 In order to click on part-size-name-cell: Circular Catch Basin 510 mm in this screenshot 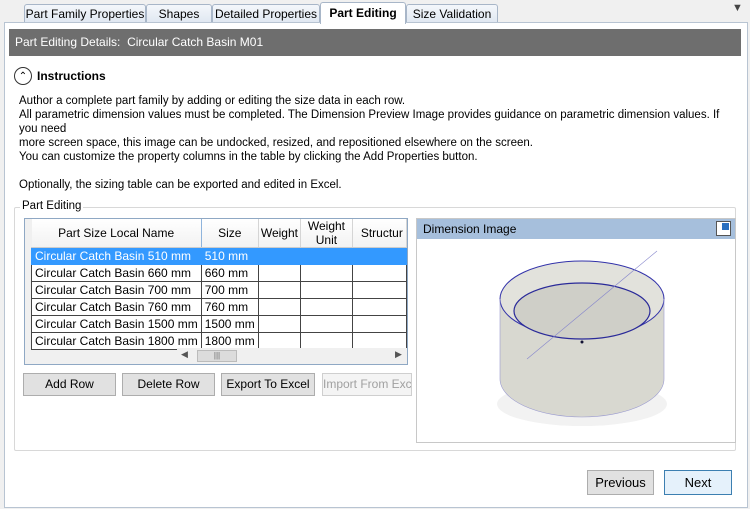, I will do `click(116, 256)`.